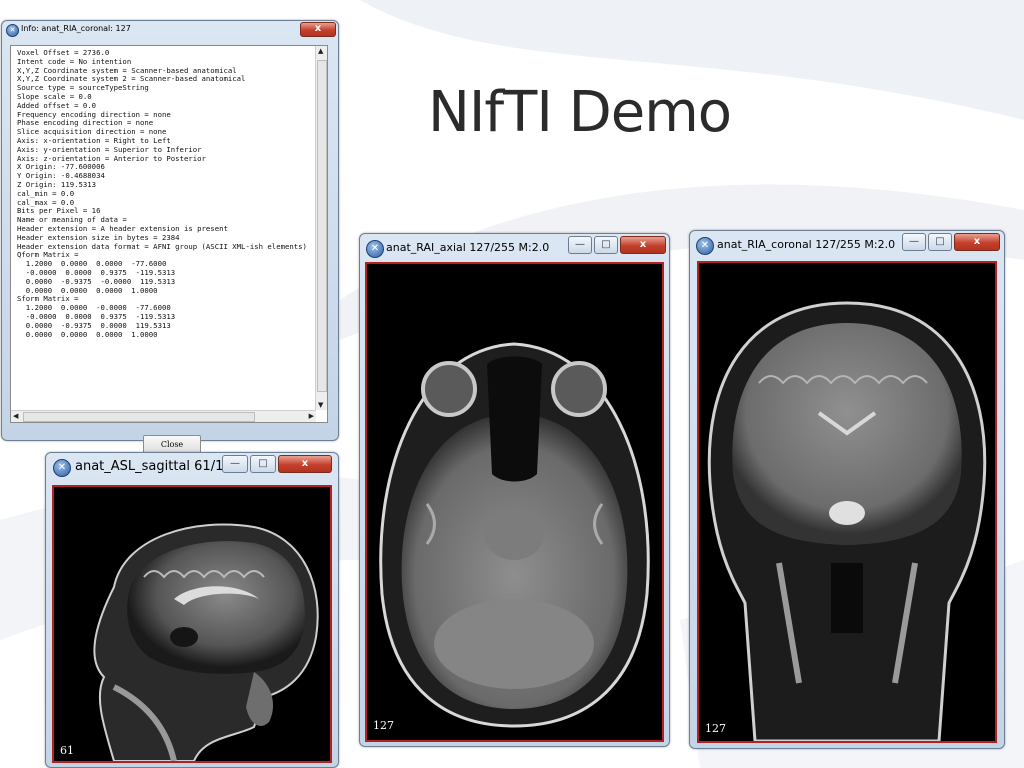 The width and height of the screenshot is (1024, 768). I want to click on sagittal-brain-image, so click(206, 642).